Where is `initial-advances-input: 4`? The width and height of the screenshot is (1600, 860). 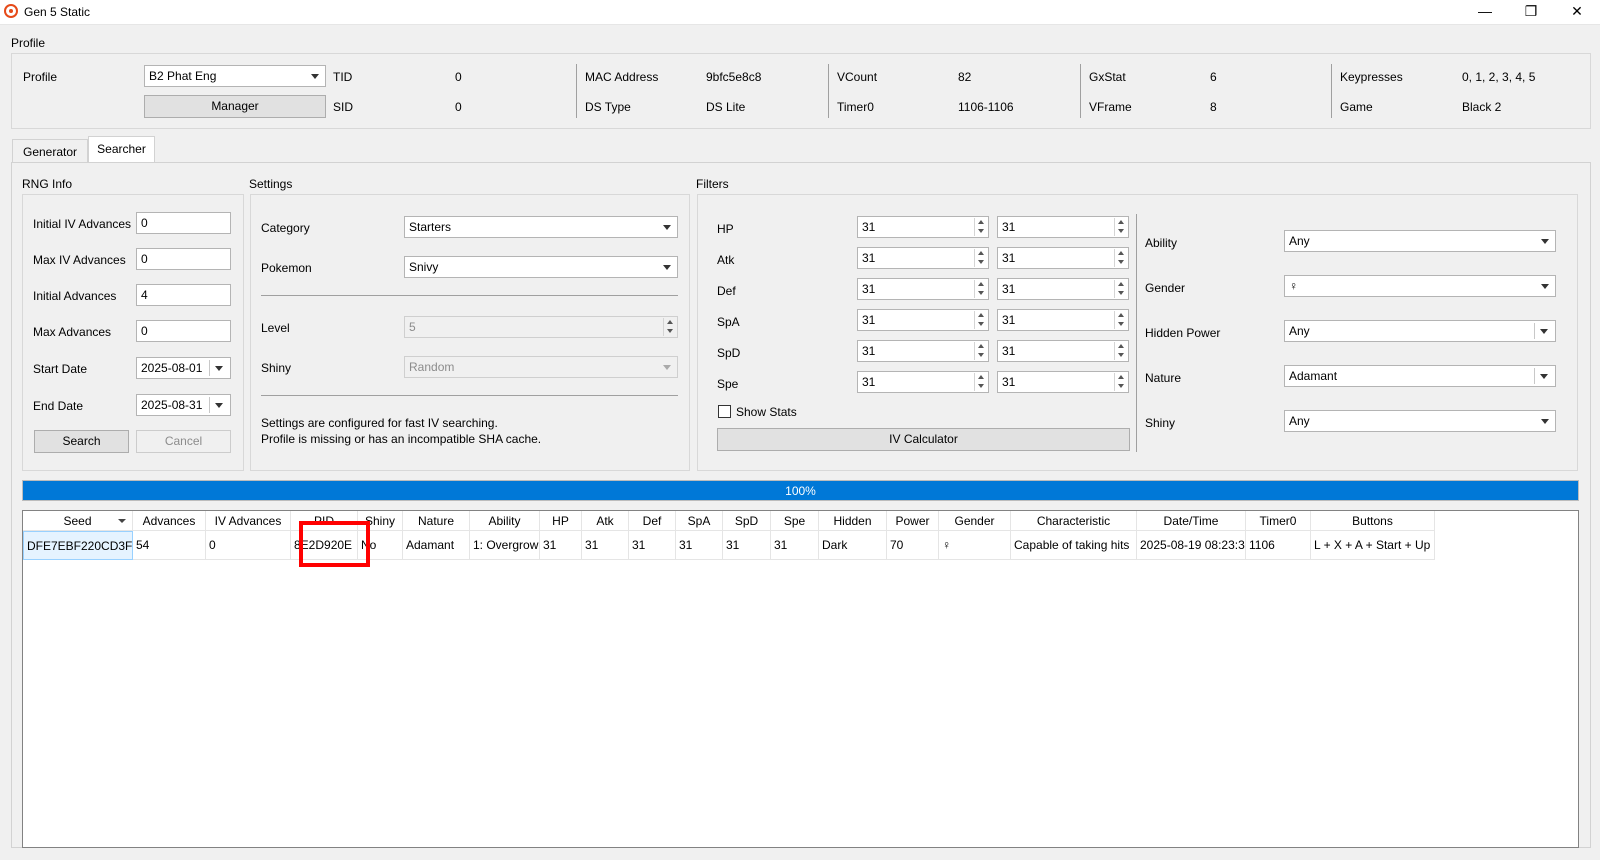
initial-advances-input: 4 is located at coordinates (183, 295).